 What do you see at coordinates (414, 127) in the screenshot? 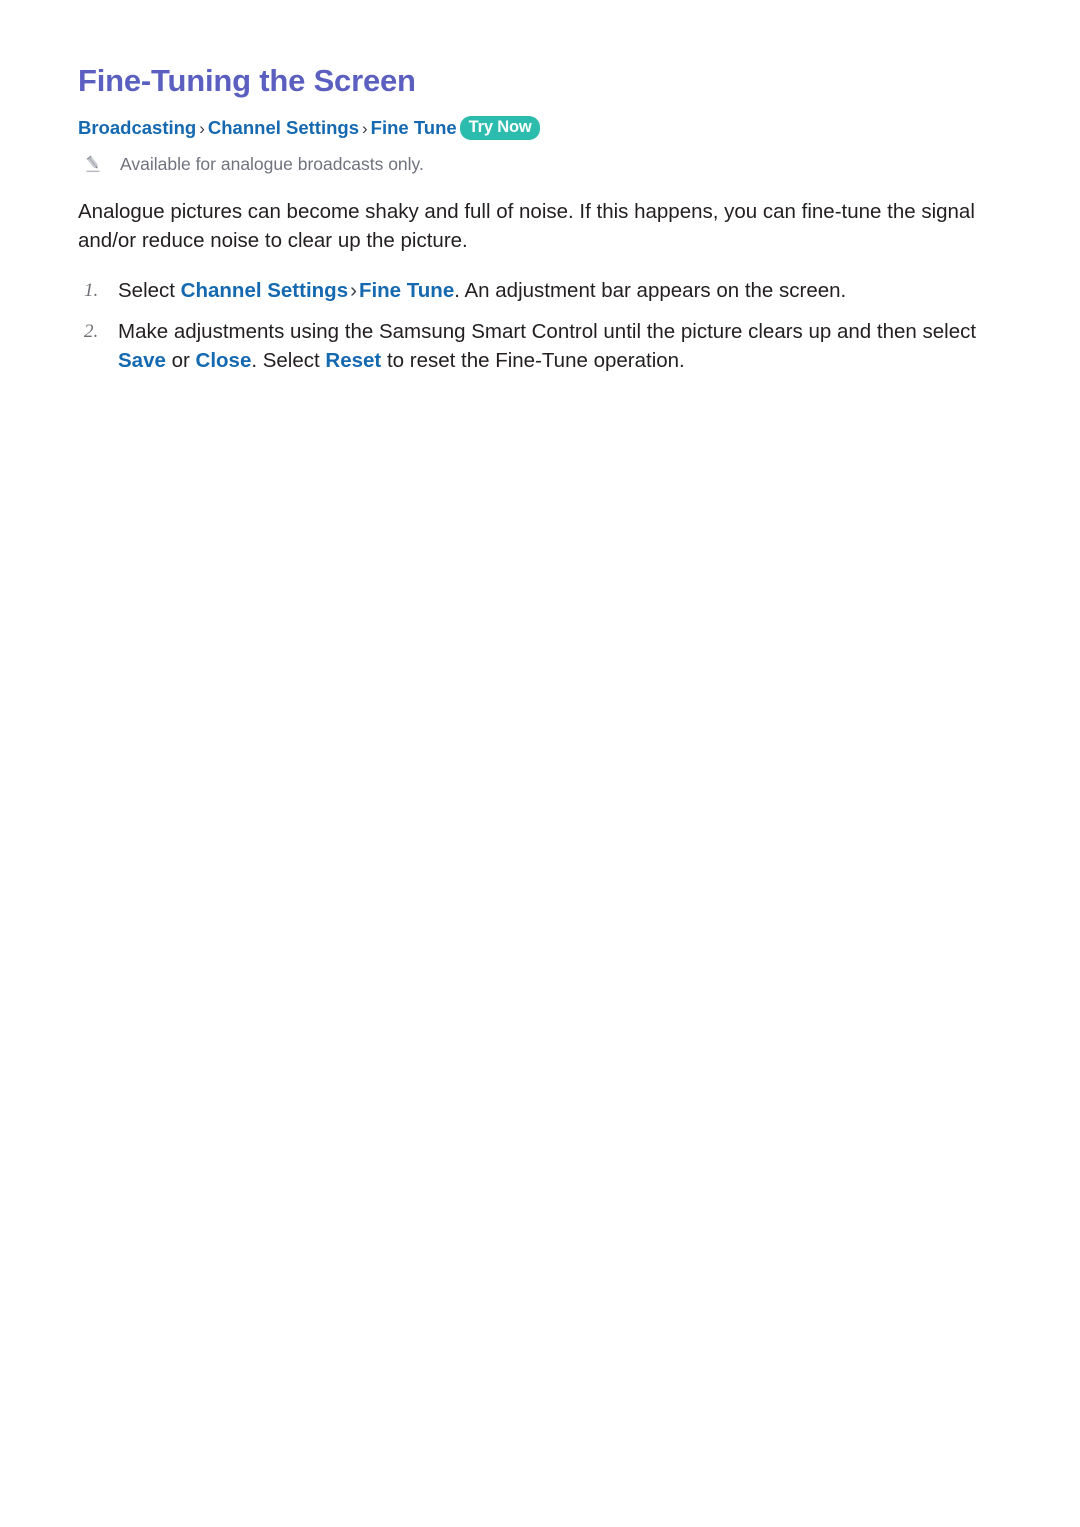
I see `breadcrumb-item-fine-tune: Fine Tune` at bounding box center [414, 127].